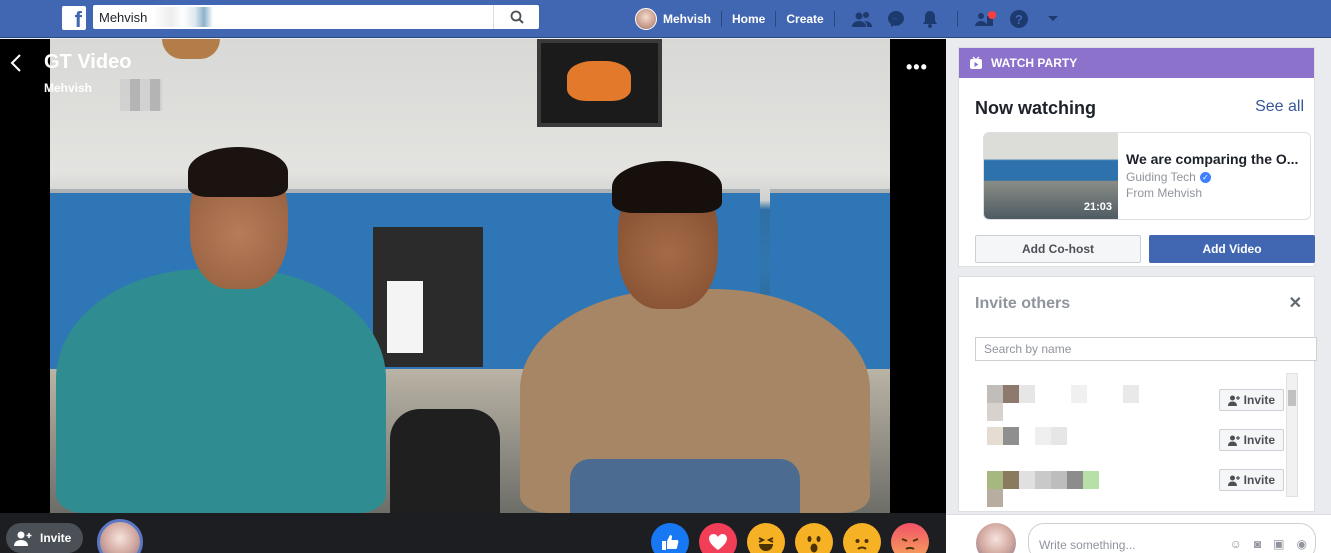  What do you see at coordinates (930, 19) in the screenshot?
I see `notifications-icon` at bounding box center [930, 19].